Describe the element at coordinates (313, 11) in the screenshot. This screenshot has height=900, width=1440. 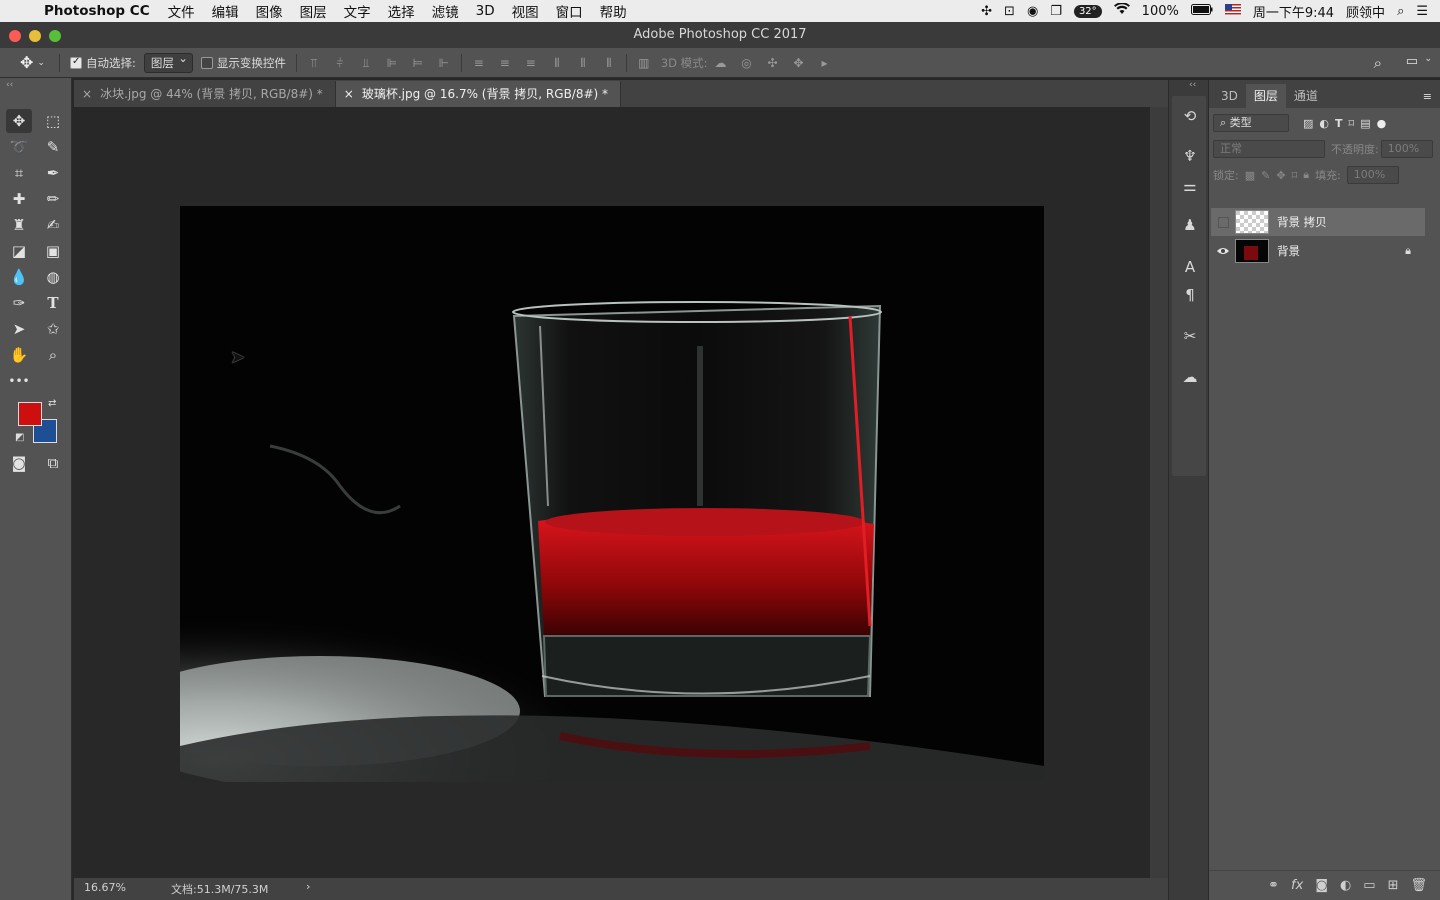
I see `menu-layer: 图层` at that location.